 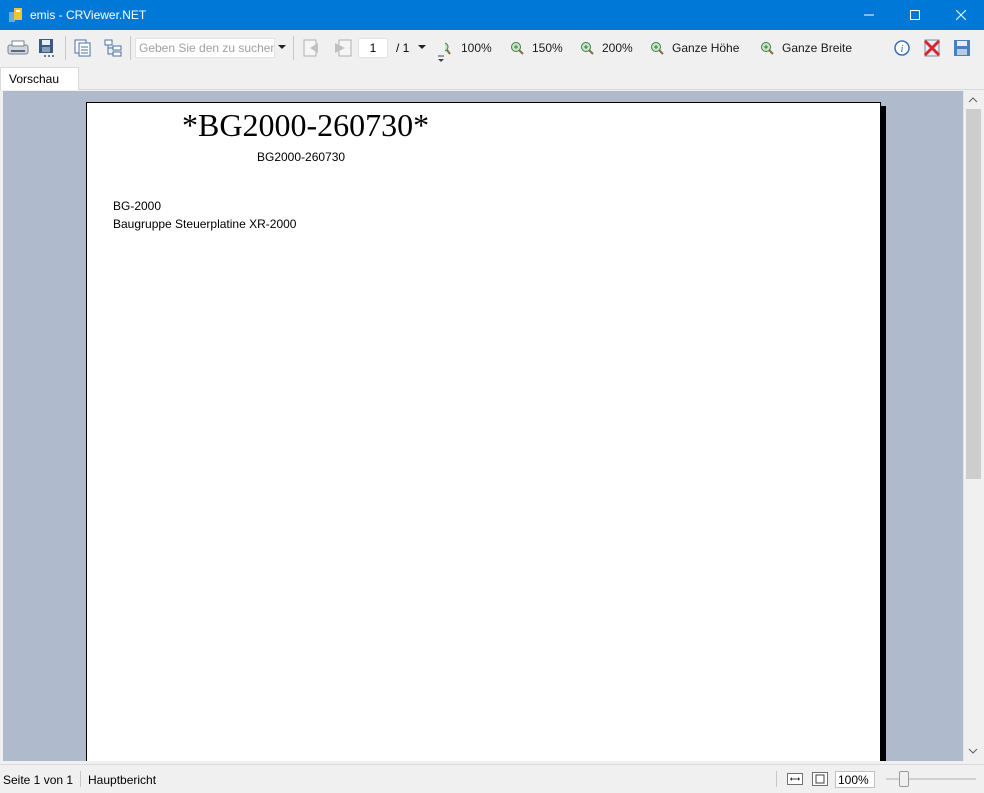 I want to click on page-number-input: 1, so click(x=373, y=48).